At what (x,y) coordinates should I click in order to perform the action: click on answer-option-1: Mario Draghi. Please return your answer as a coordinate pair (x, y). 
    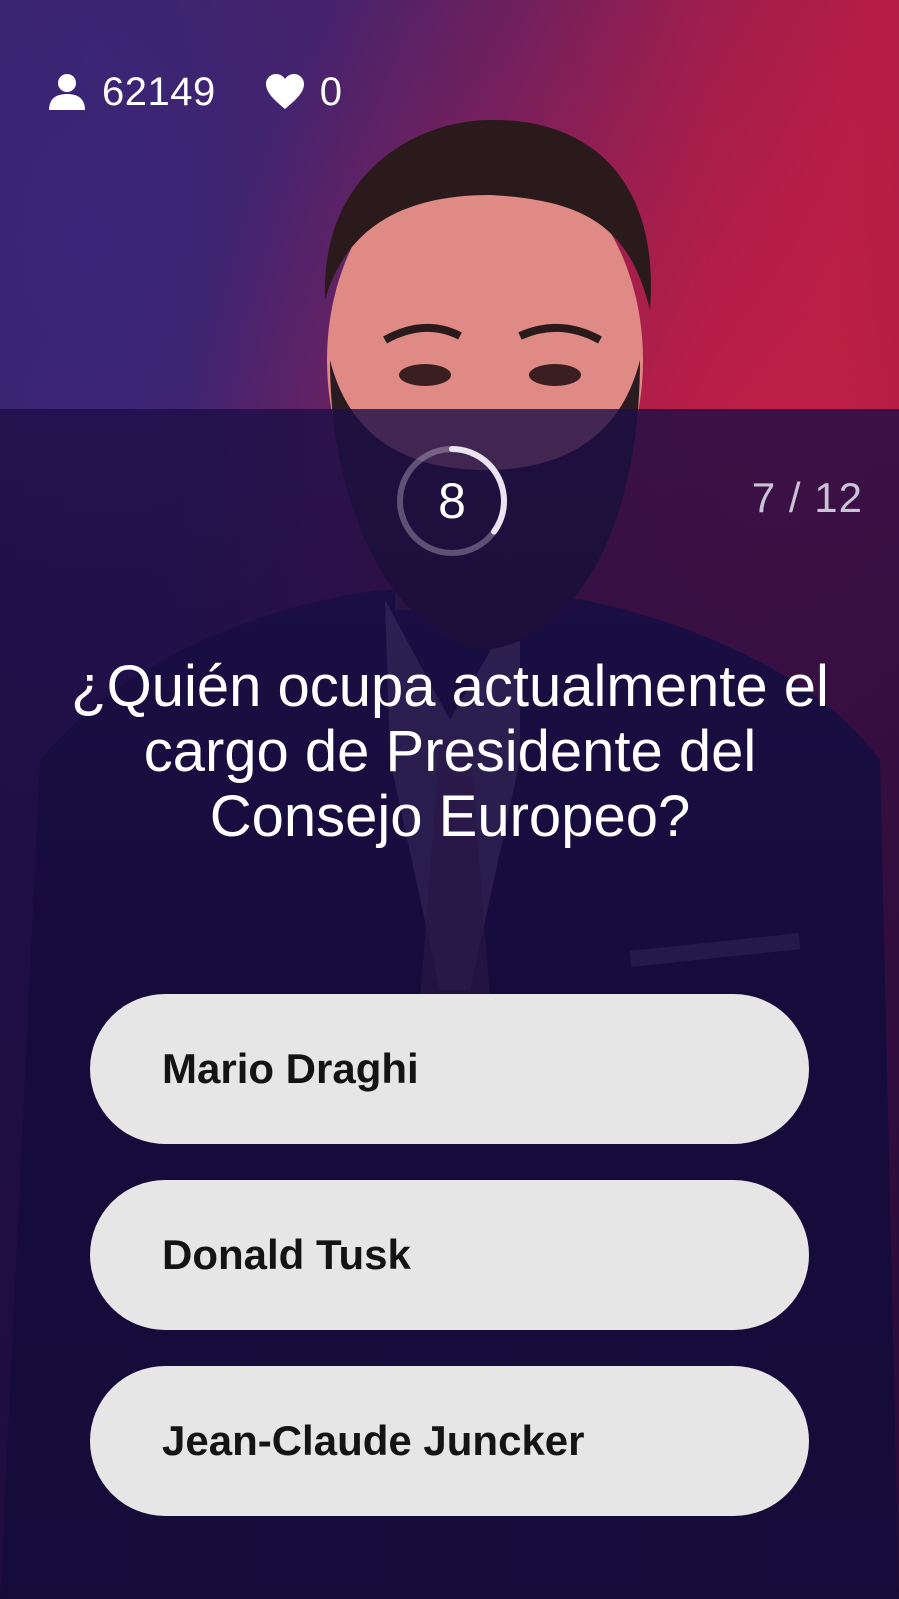
    Looking at the image, I should click on (449, 1069).